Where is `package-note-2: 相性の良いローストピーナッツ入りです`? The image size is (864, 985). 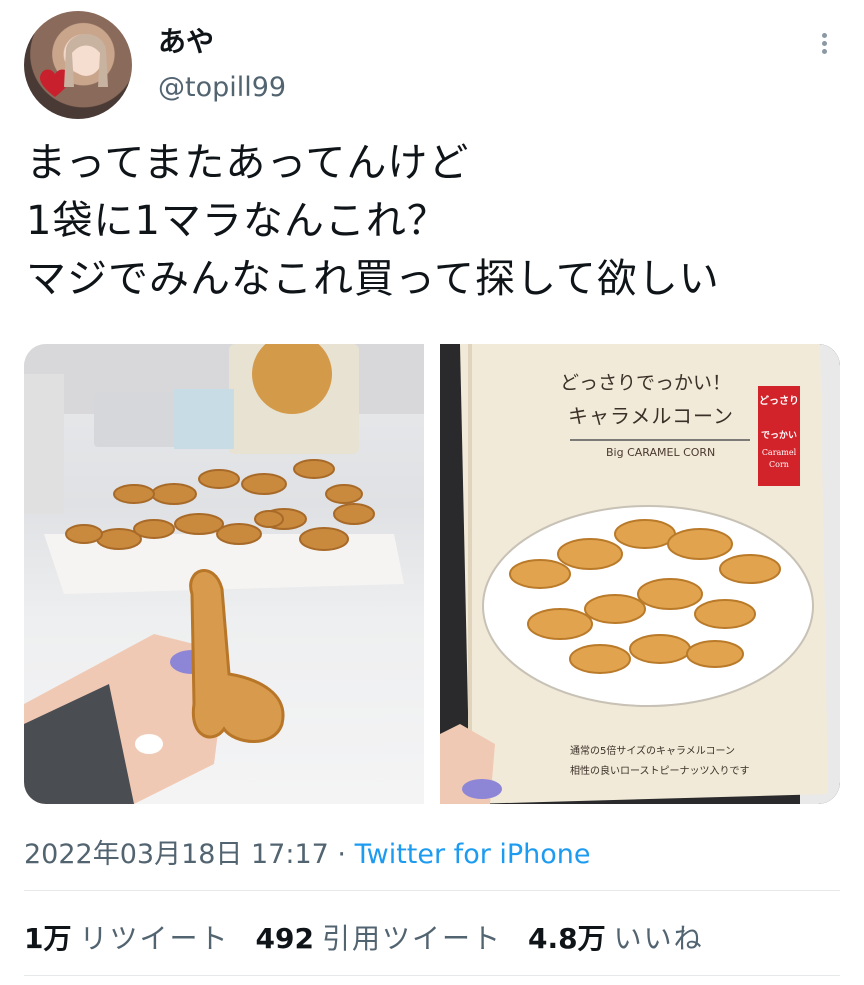
package-note-2: 相性の良いローストピーナッツ入りです is located at coordinates (660, 771).